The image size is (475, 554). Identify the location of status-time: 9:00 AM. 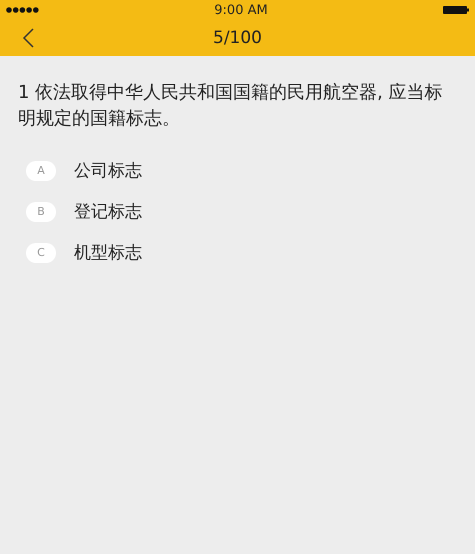
(241, 10).